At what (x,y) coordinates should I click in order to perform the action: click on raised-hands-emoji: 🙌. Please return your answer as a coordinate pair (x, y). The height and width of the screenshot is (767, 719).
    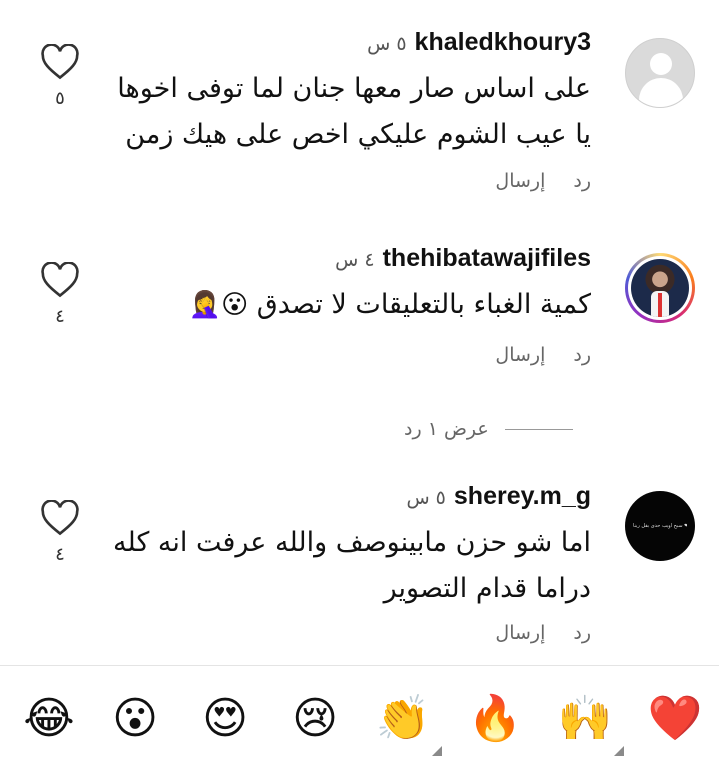
    Looking at the image, I should click on (585, 718).